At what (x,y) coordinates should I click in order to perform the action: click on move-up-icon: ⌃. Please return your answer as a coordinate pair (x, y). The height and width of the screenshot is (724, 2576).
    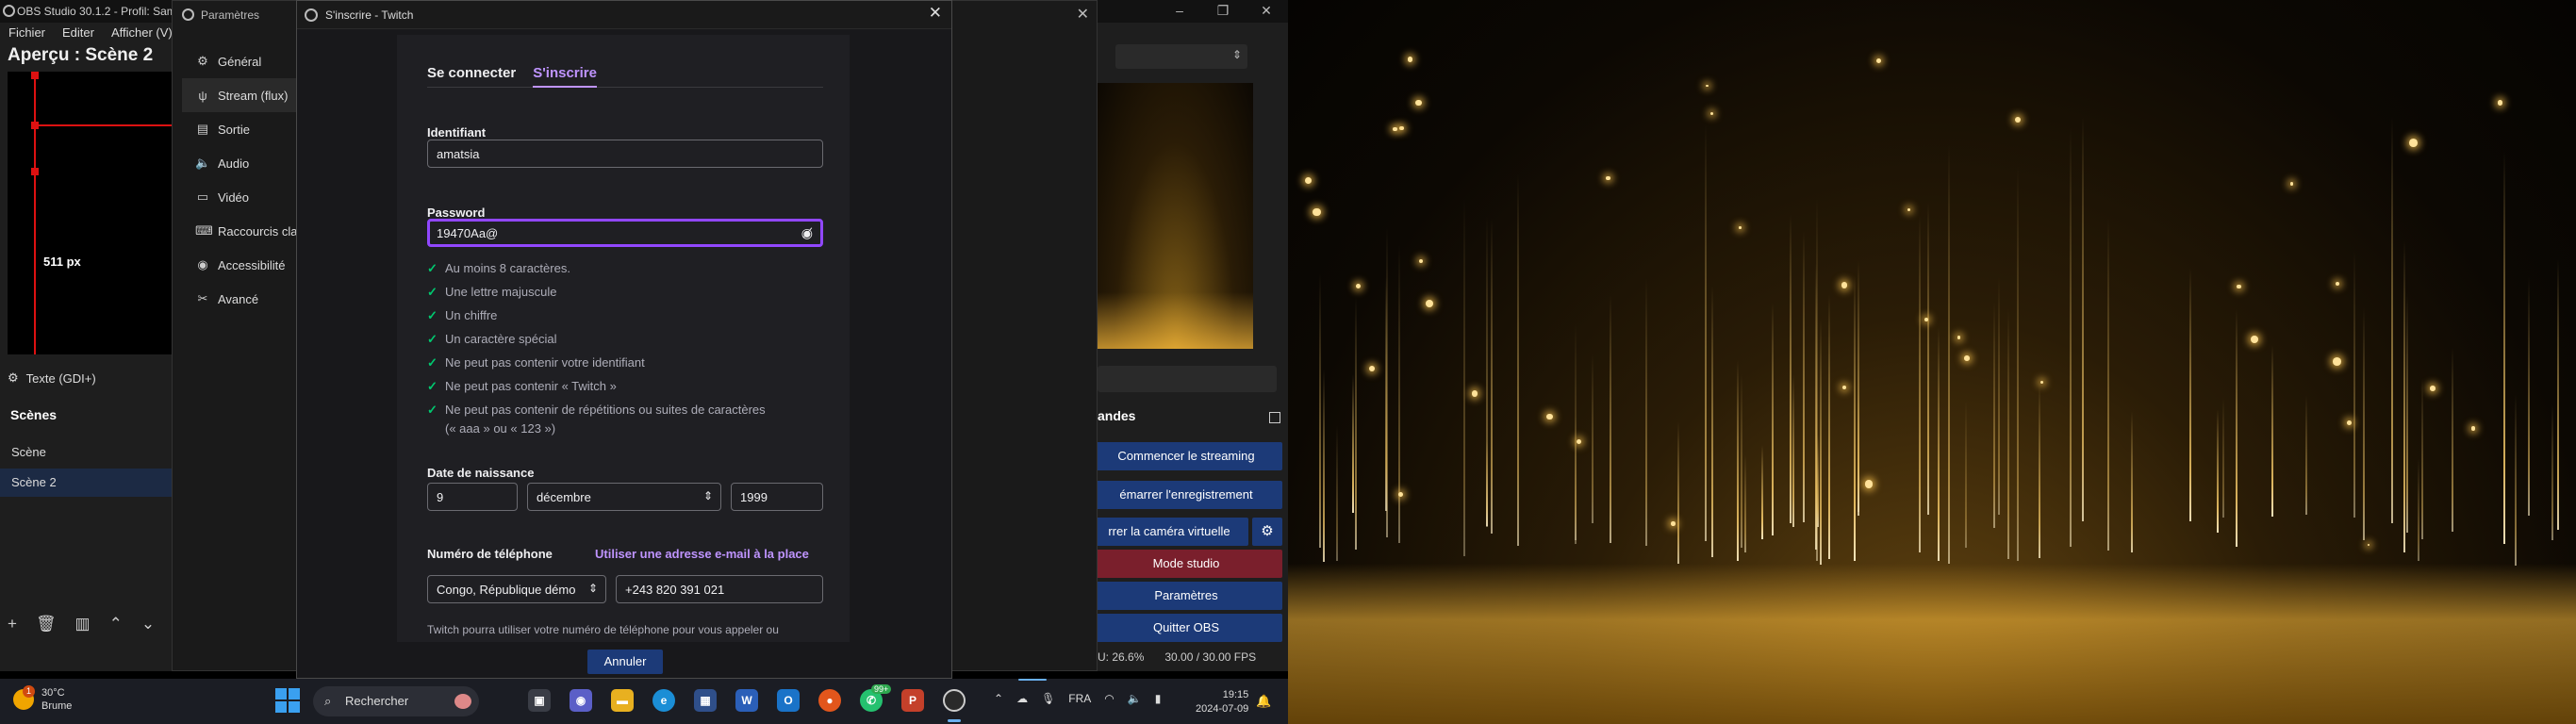
    Looking at the image, I should click on (116, 624).